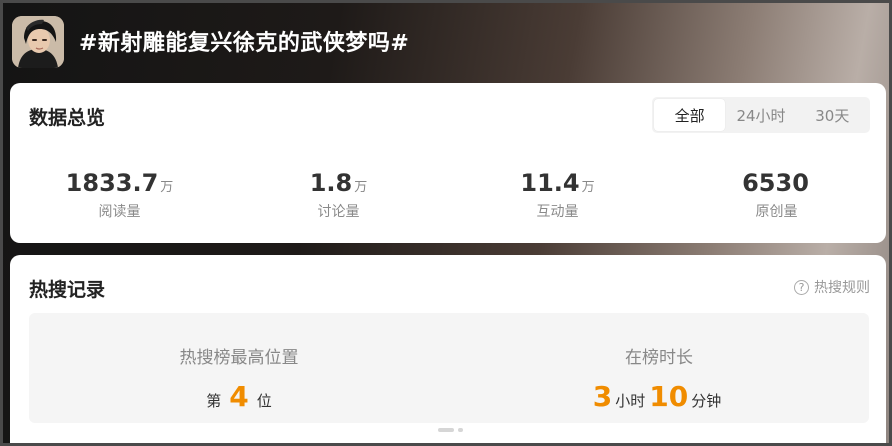 The image size is (892, 446). Describe the element at coordinates (239, 396) in the screenshot. I see `peak-value: 4` at that location.